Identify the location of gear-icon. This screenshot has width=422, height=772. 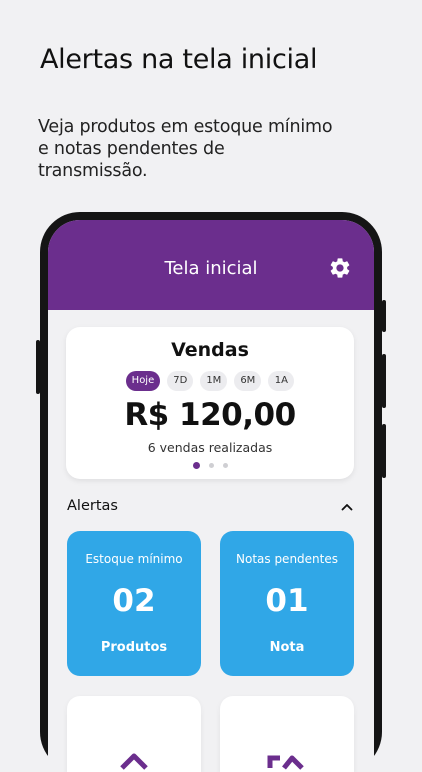
(340, 268).